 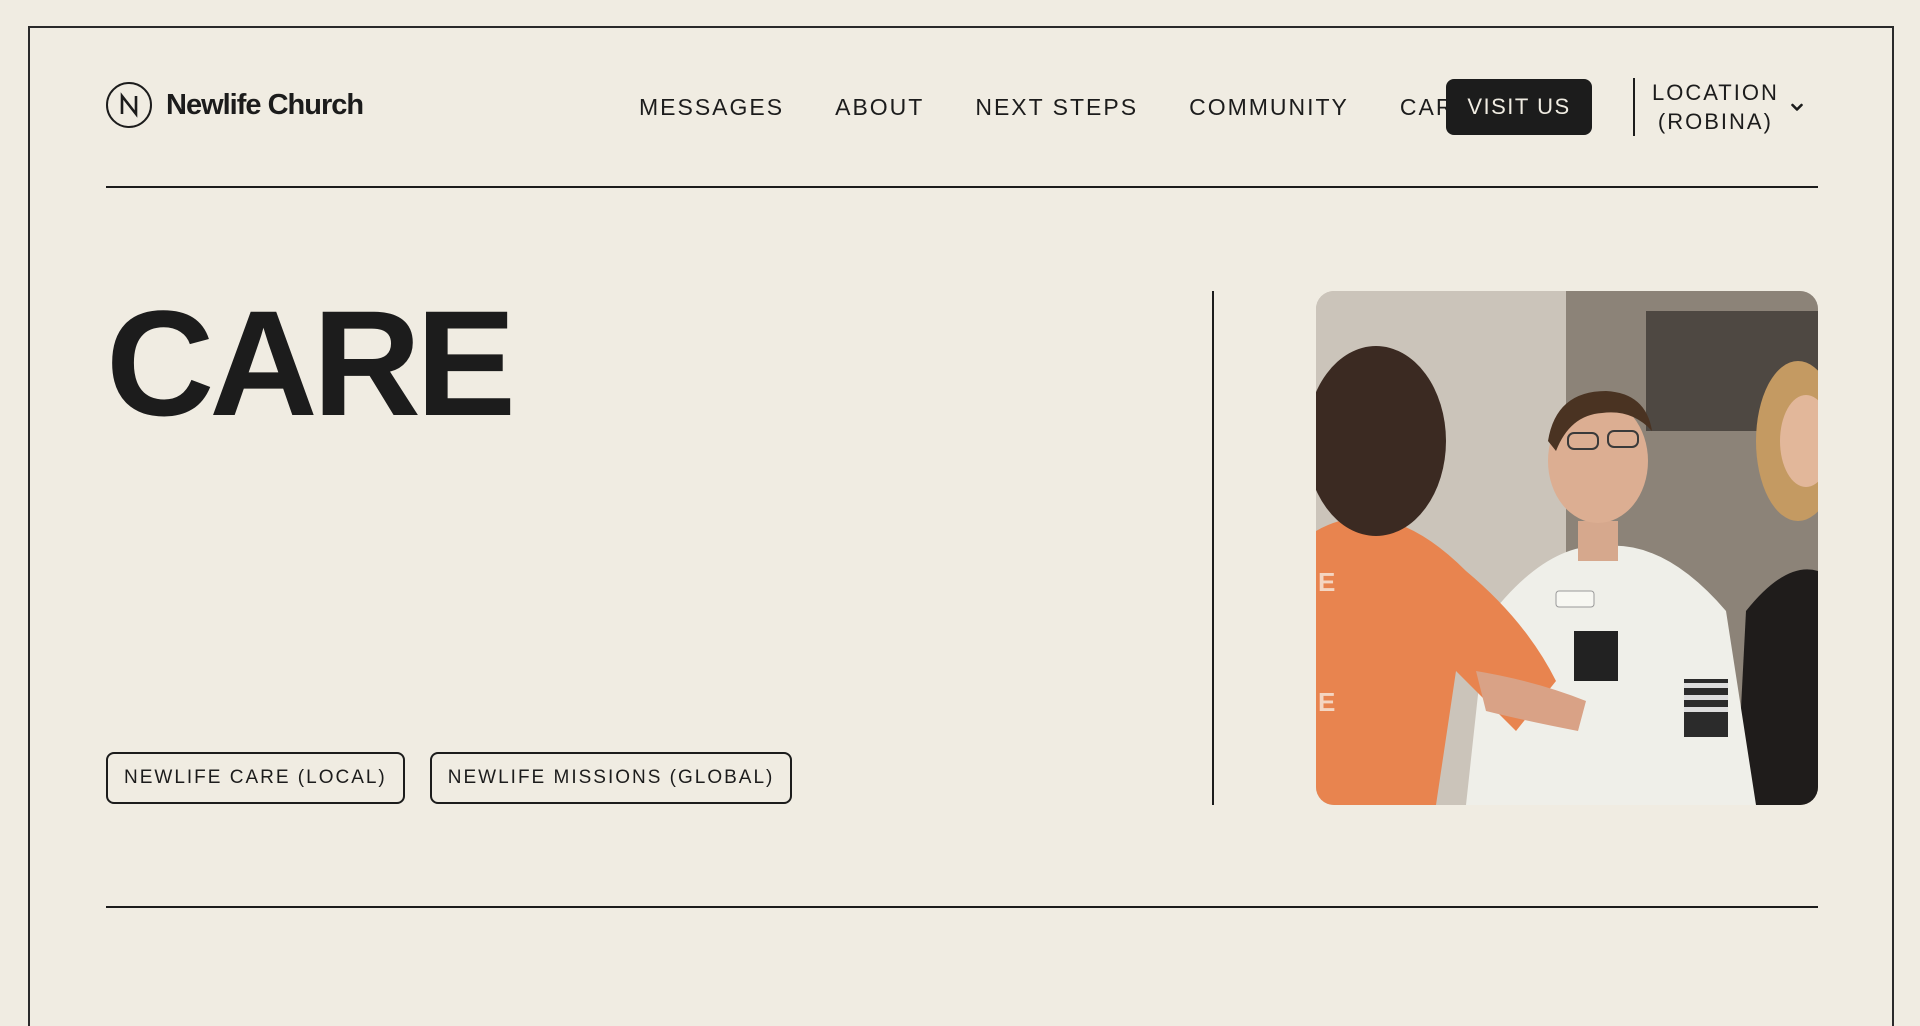 I want to click on section-rule, so click(x=962, y=907).